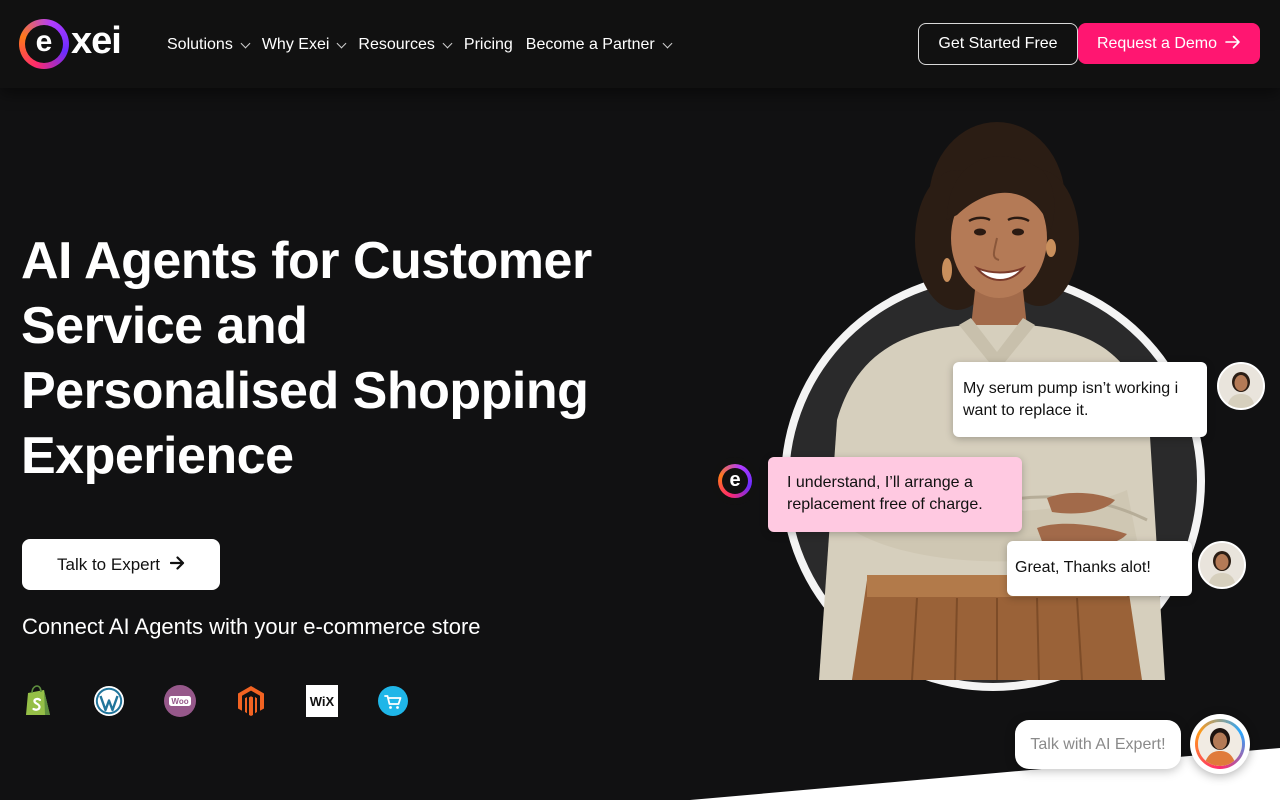  I want to click on logo-mark-icon: e, so click(44, 44).